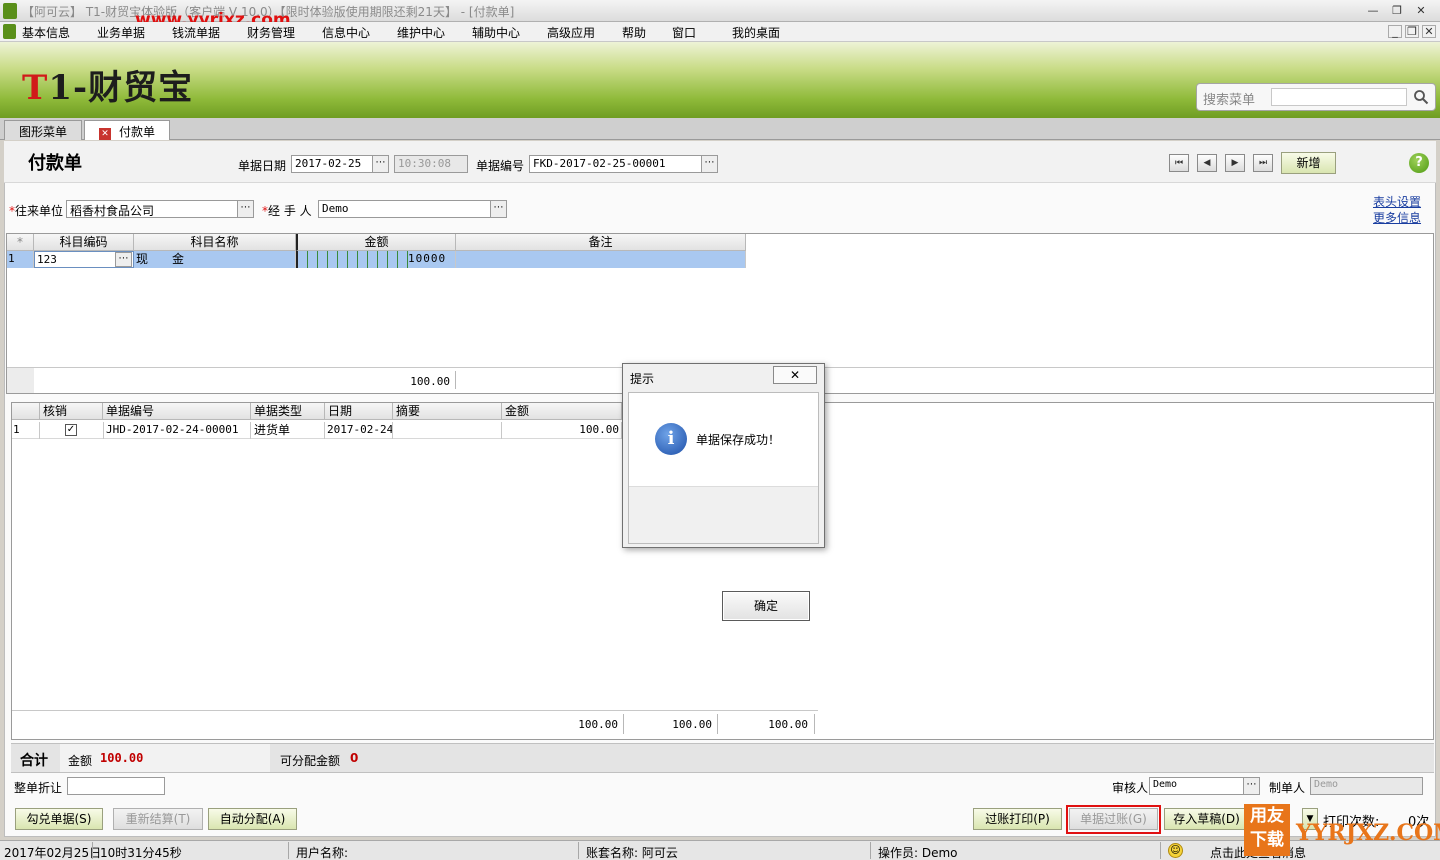 The height and width of the screenshot is (860, 1440). I want to click on info-icon: i, so click(671, 439).